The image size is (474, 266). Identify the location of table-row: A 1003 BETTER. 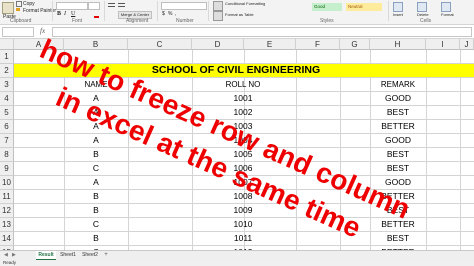
(244, 127).